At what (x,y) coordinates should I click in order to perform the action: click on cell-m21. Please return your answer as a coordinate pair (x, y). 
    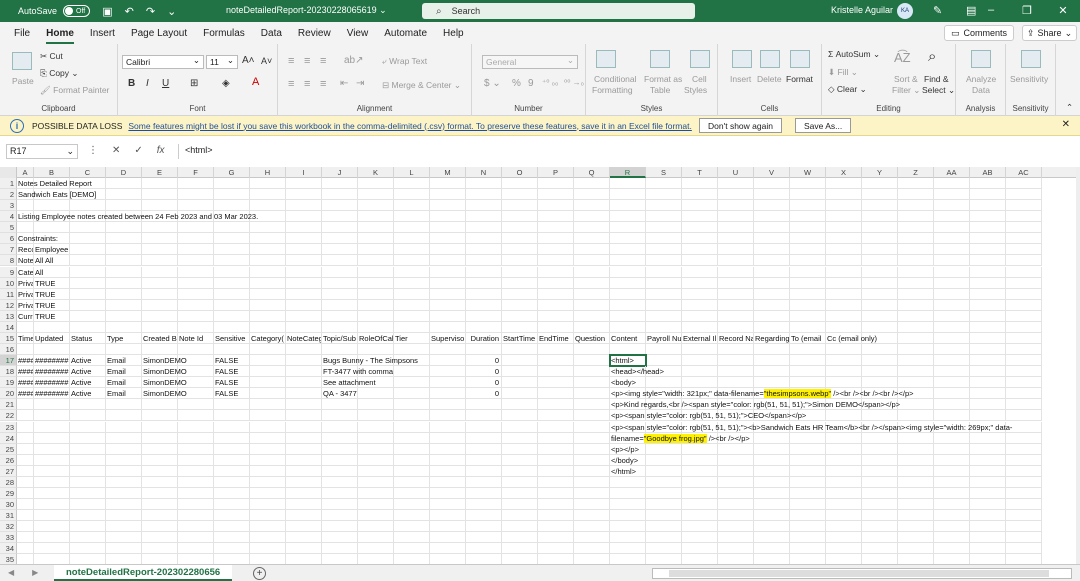
    Looking at the image, I should click on (448, 405).